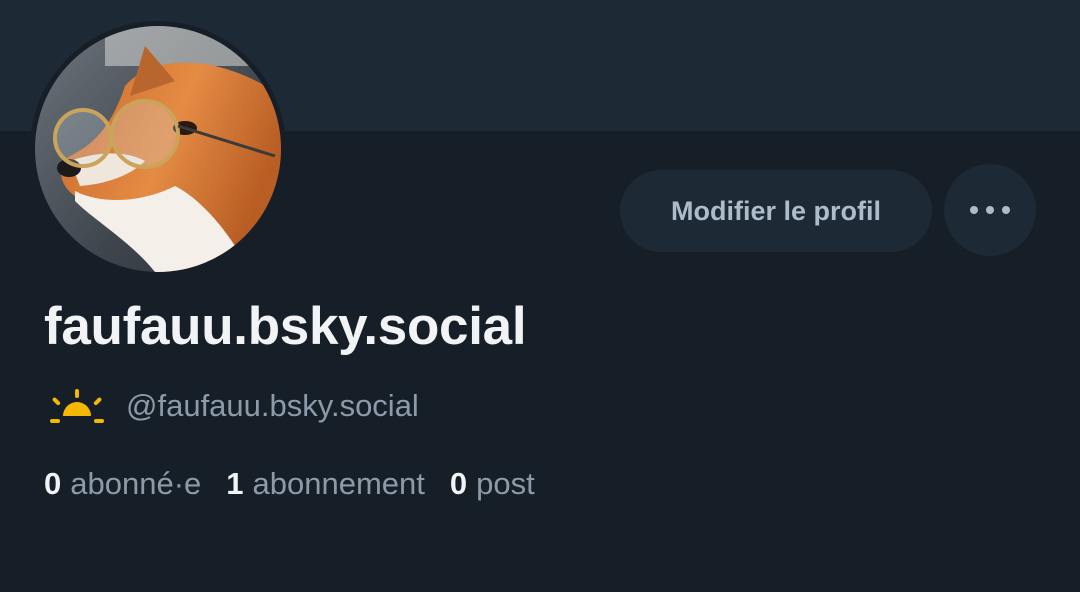 Image resolution: width=1080 pixels, height=592 pixels. Describe the element at coordinates (776, 211) in the screenshot. I see `edit-profile-button: Modifier le profil` at that location.